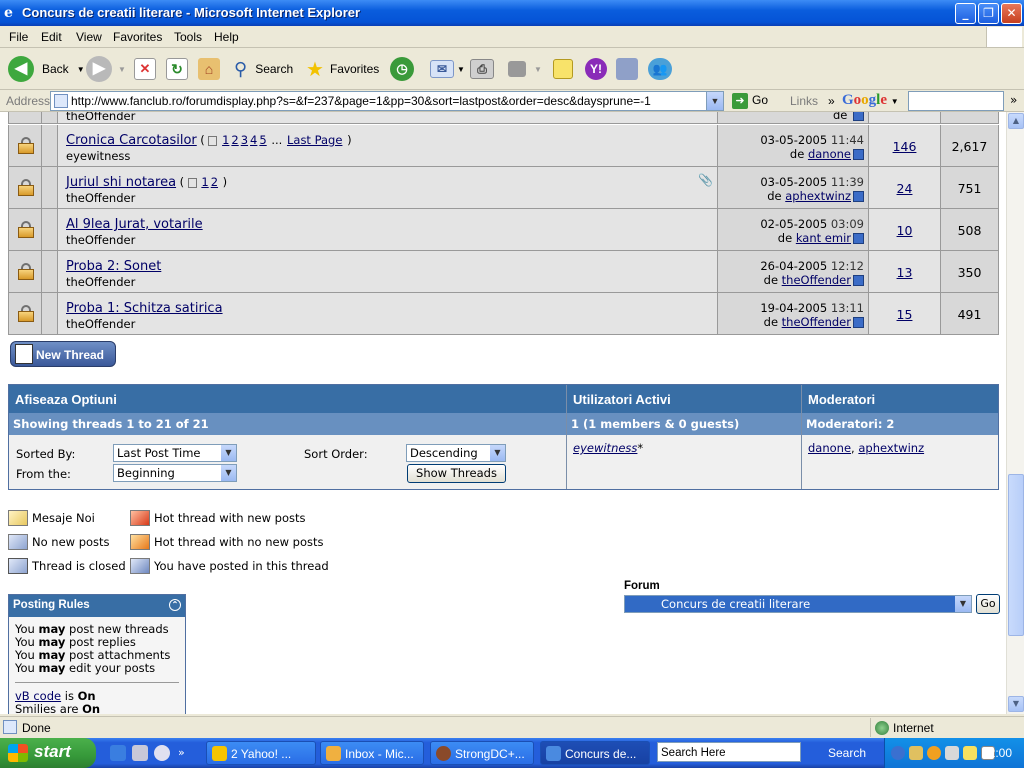 The image size is (1024, 768). I want to click on last-poster-link: kant emir, so click(823, 238).